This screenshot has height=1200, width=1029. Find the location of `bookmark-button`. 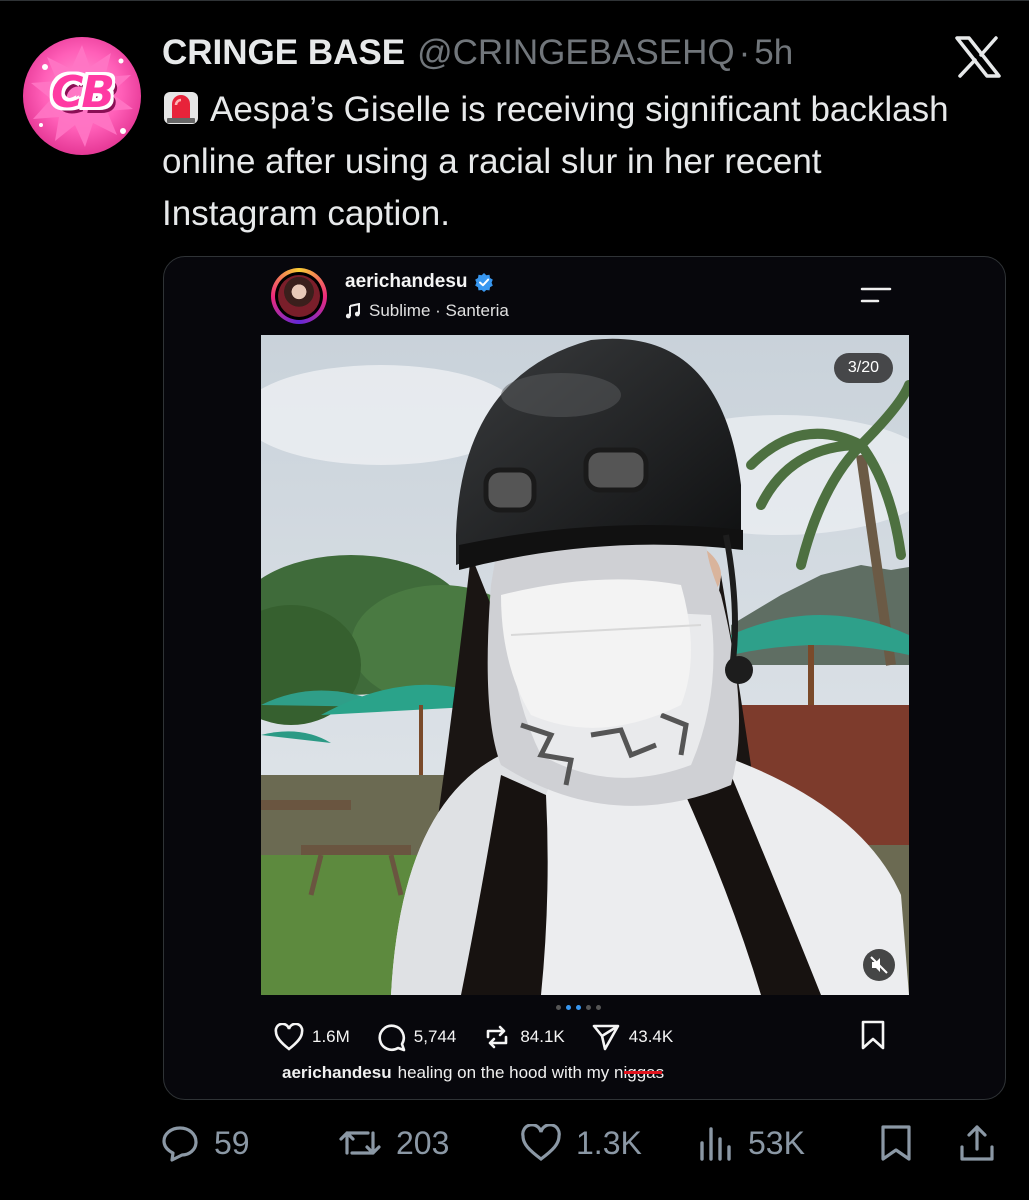

bookmark-button is located at coordinates (903, 1143).